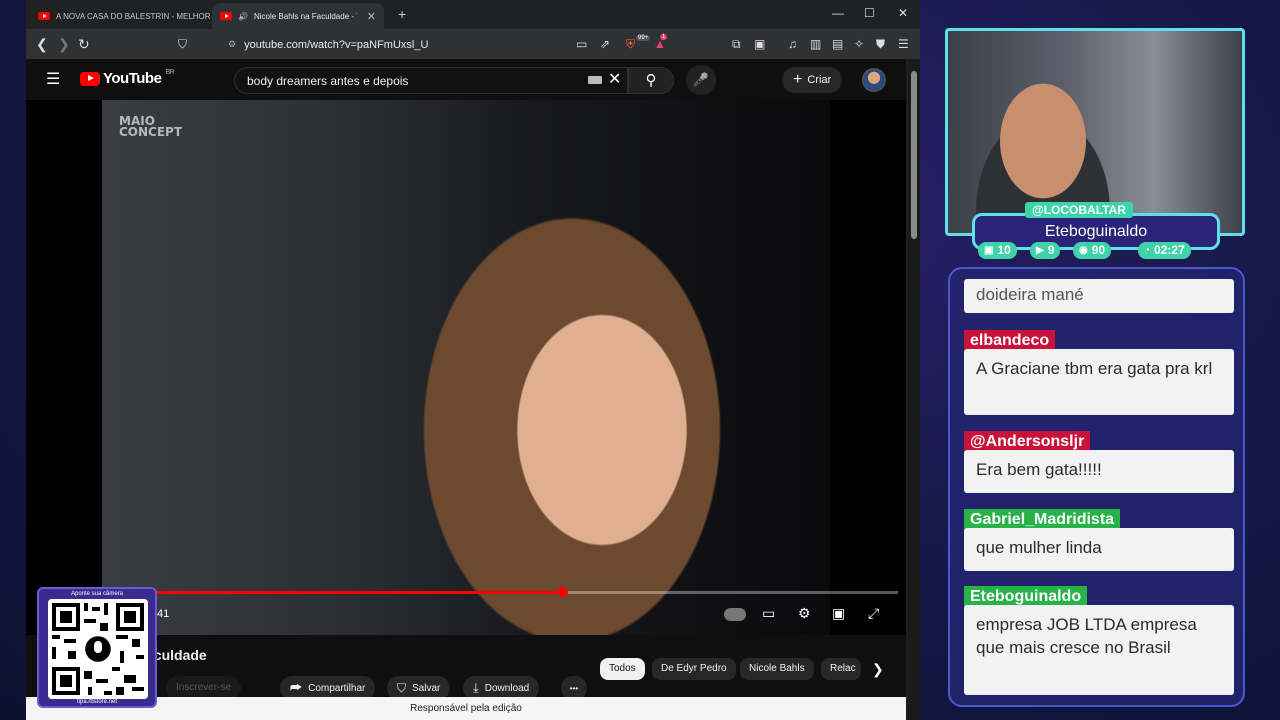 The image size is (1280, 720). I want to click on shields-badge: 99+, so click(643, 38).